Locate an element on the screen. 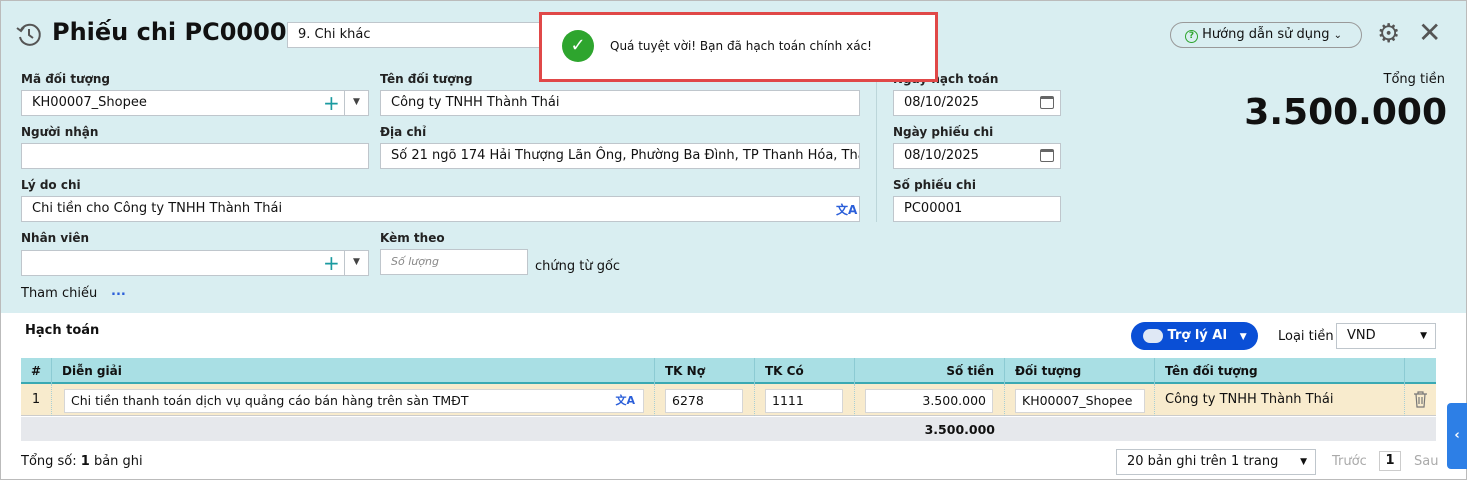 The width and height of the screenshot is (1467, 480). close-icon: ✕ is located at coordinates (1429, 33).